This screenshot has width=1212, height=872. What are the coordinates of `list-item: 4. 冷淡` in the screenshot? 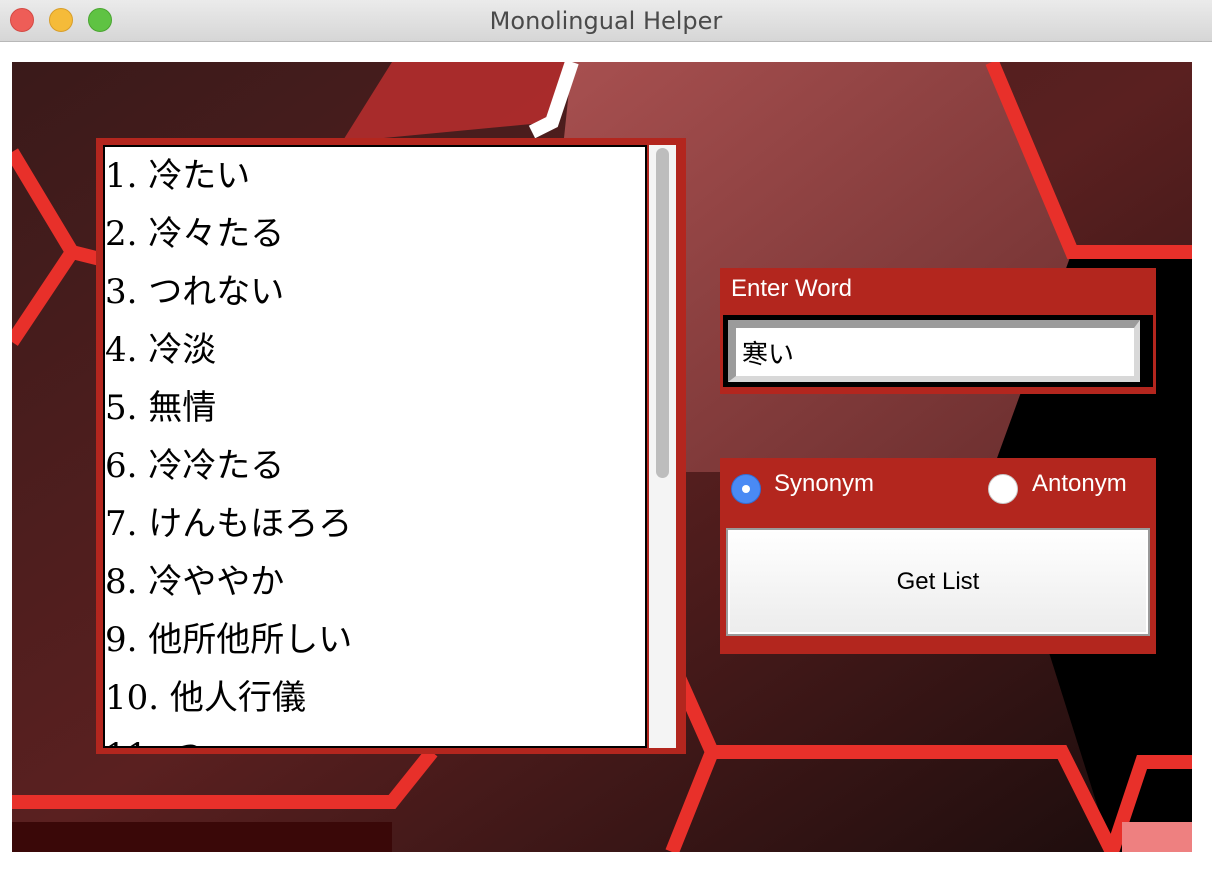 It's located at (375, 350).